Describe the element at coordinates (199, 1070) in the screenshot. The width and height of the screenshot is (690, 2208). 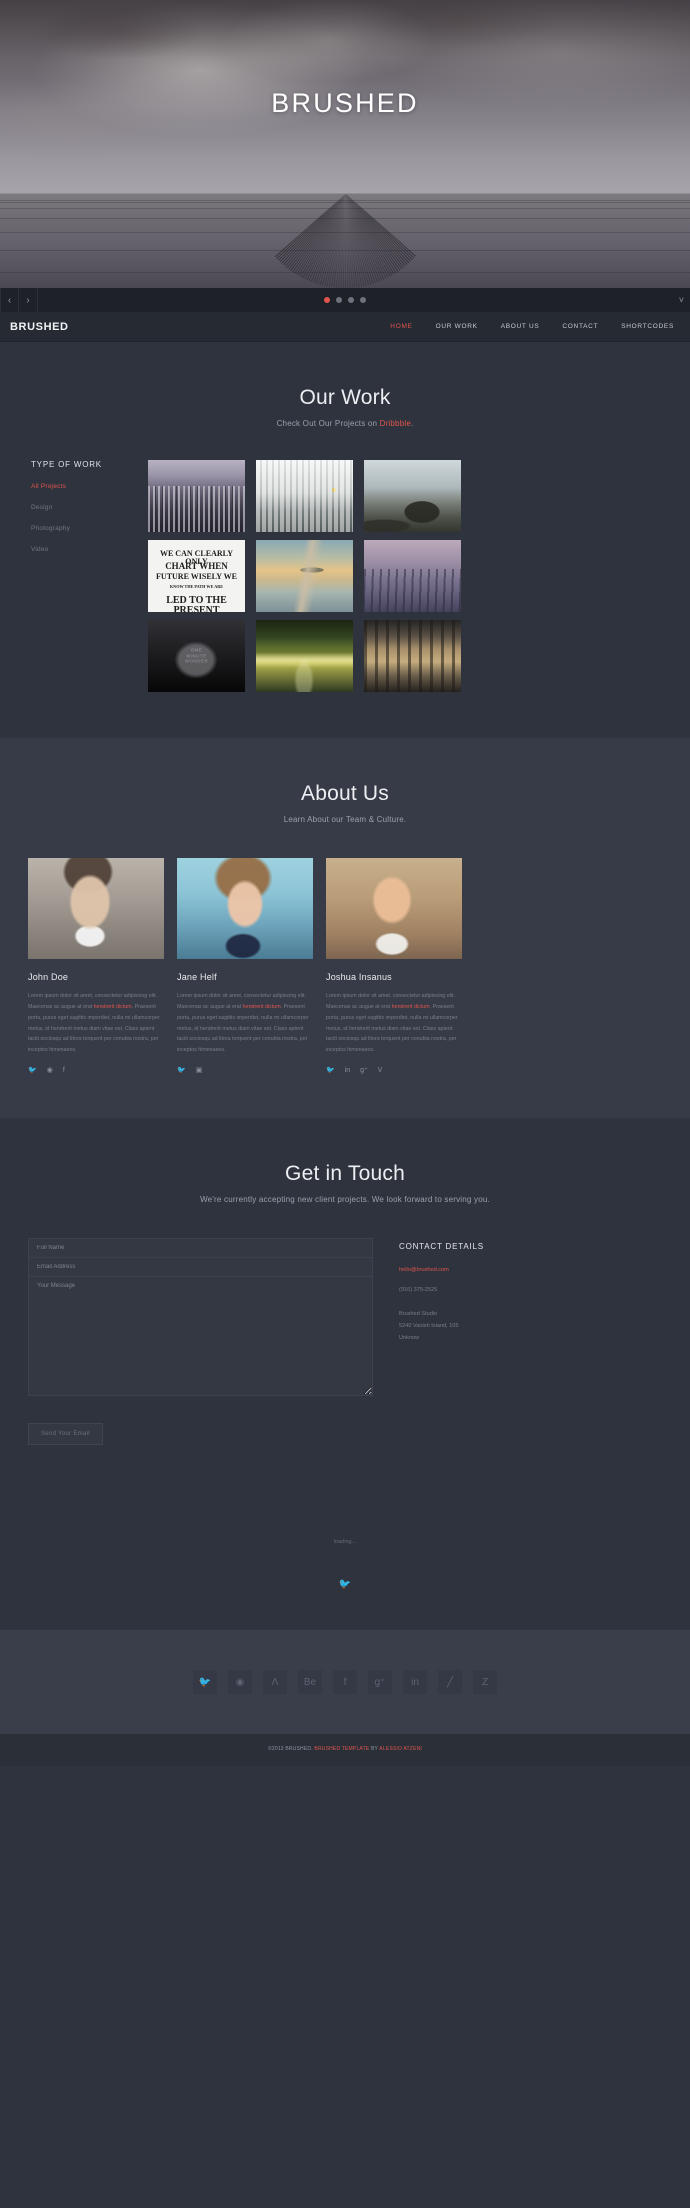
I see `instagram-icon: ▣` at that location.